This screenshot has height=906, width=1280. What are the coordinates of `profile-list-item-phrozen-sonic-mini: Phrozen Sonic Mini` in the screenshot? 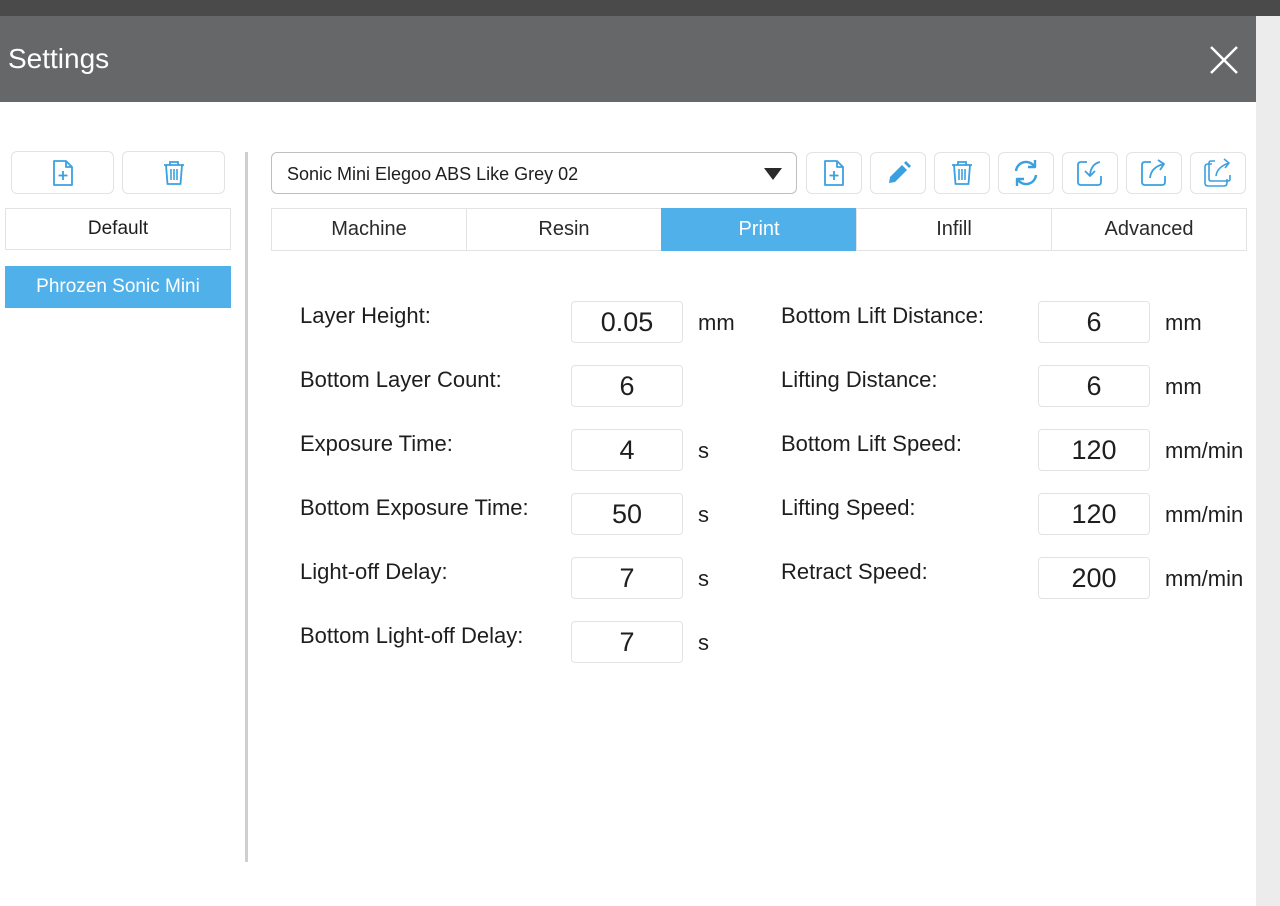 It's located at (118, 287).